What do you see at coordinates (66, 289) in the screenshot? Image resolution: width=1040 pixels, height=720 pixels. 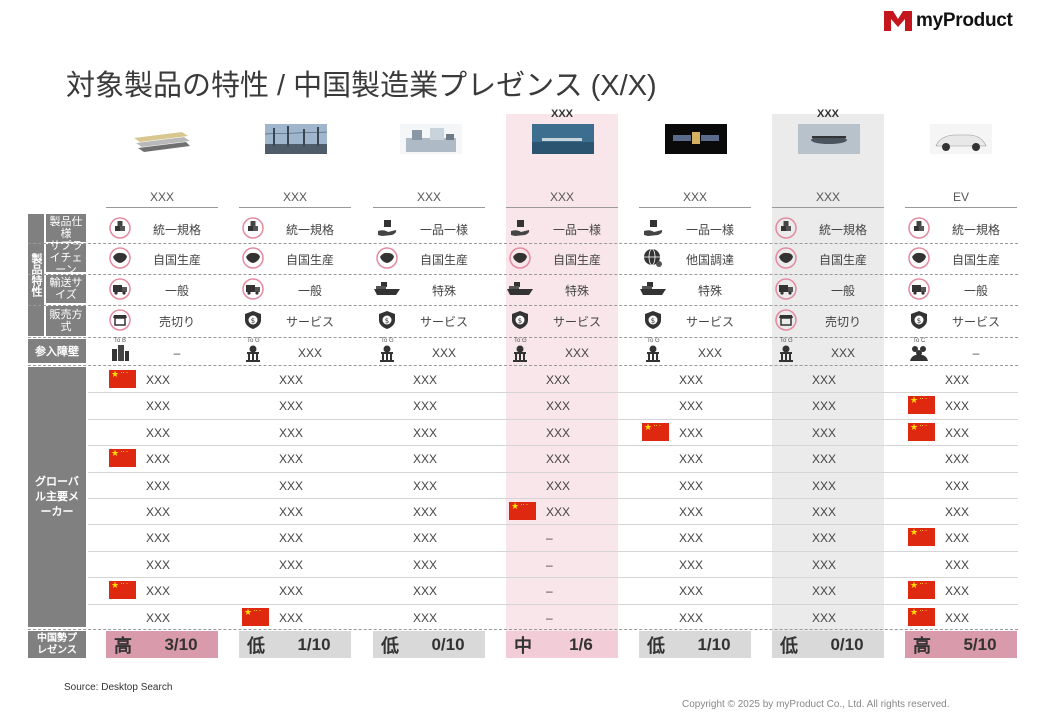 I see `row-label-transport: 輸送サイズ` at bounding box center [66, 289].